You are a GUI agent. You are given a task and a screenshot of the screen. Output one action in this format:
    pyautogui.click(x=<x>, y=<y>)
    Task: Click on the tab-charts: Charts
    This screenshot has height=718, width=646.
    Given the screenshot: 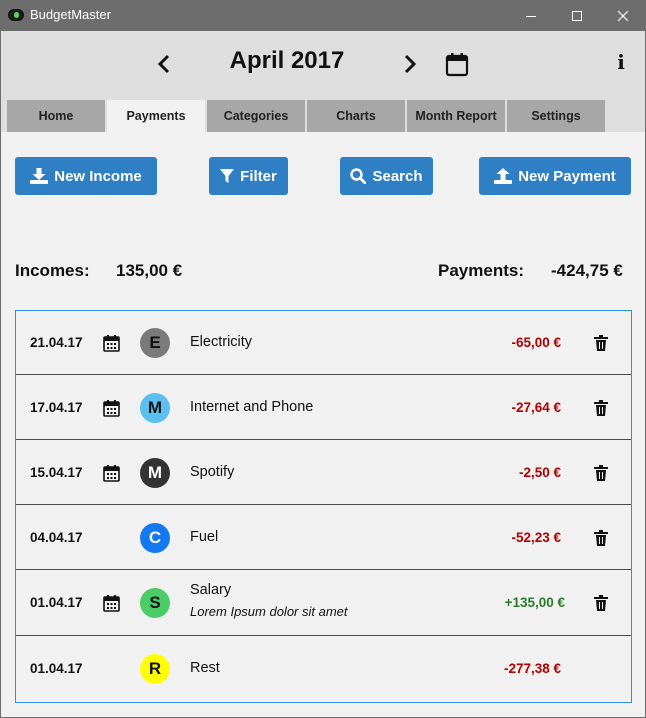 What is the action you would take?
    pyautogui.click(x=356, y=116)
    